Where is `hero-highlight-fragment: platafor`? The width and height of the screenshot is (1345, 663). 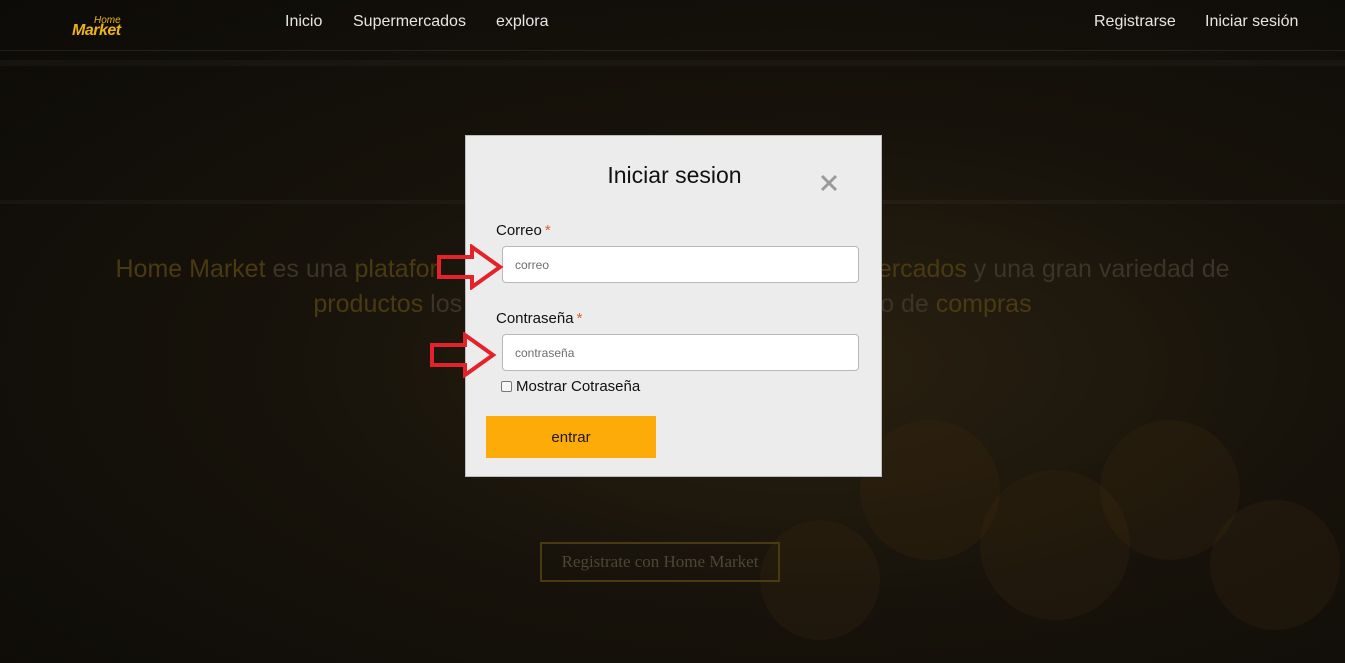
hero-highlight-fragment: platafor is located at coordinates (396, 269).